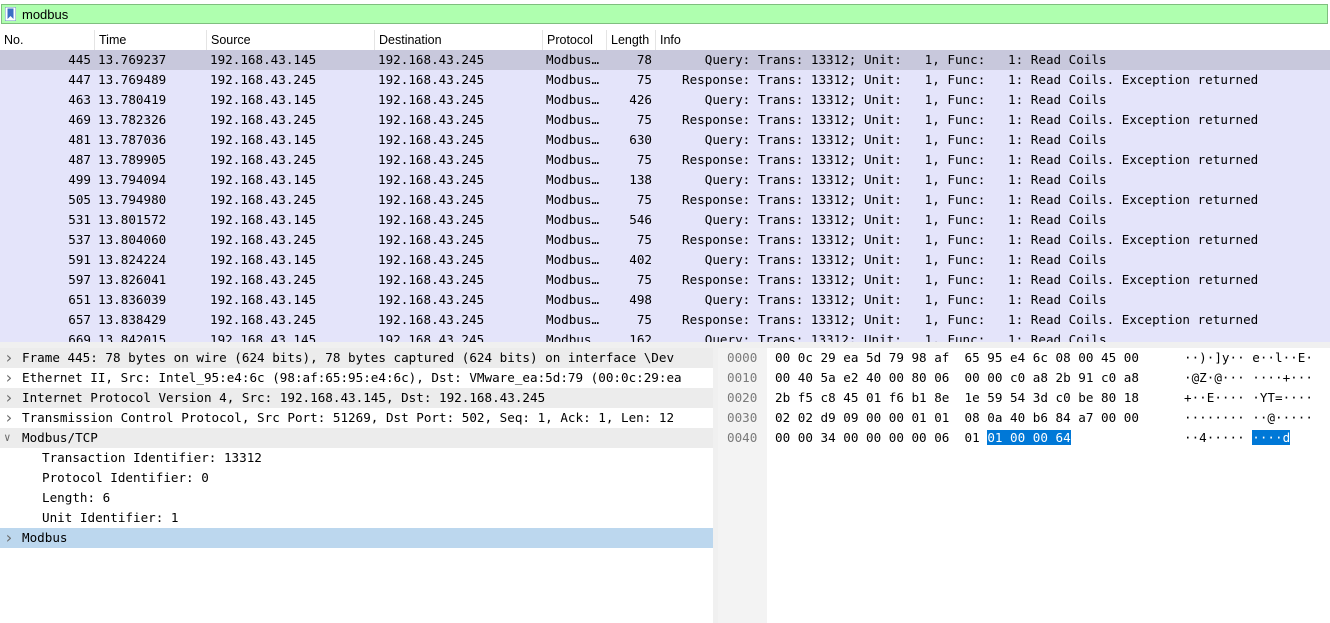 This screenshot has width=1330, height=623. Describe the element at coordinates (356, 498) in the screenshot. I see `tree-item: Length: 6` at that location.